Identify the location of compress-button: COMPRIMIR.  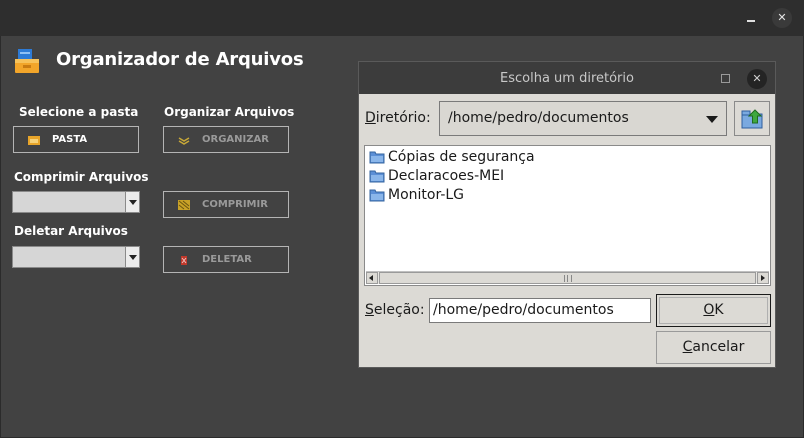
(226, 204).